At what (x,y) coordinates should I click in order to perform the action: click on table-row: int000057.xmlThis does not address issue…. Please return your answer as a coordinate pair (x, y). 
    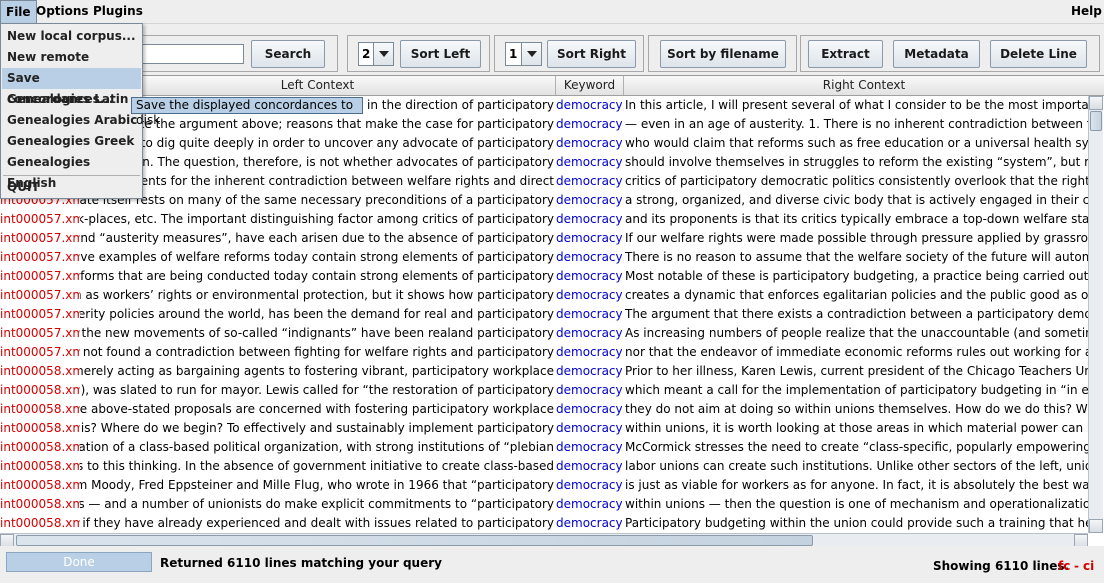
    Looking at the image, I should click on (544, 295).